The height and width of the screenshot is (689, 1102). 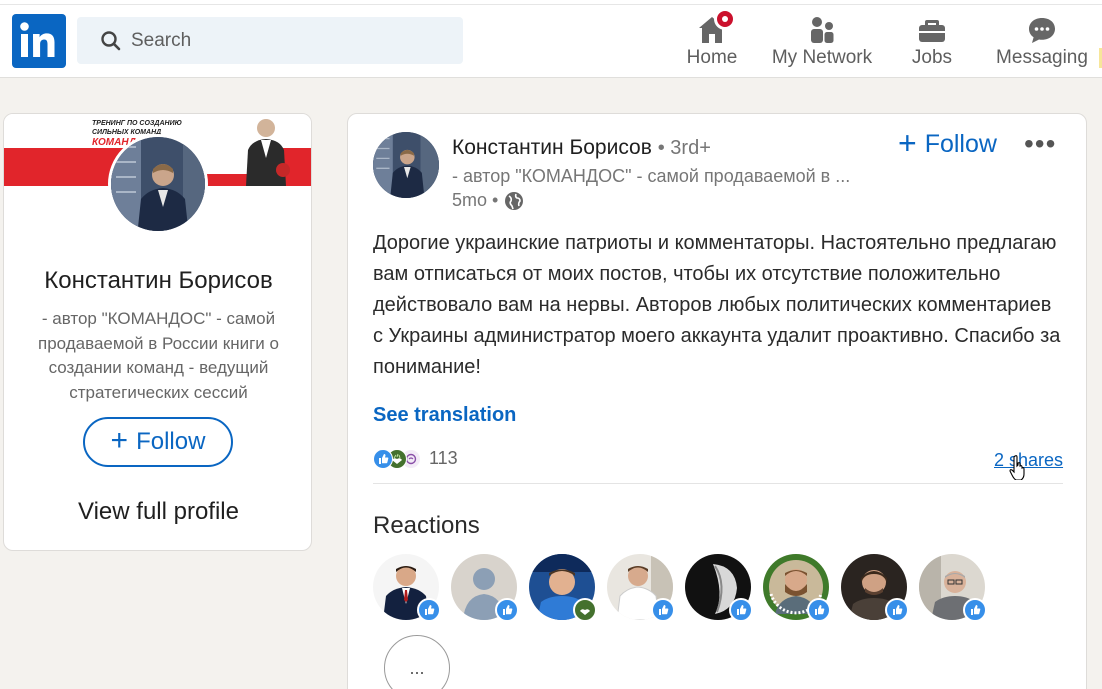 What do you see at coordinates (383, 458) in the screenshot?
I see `like-reaction-icon` at bounding box center [383, 458].